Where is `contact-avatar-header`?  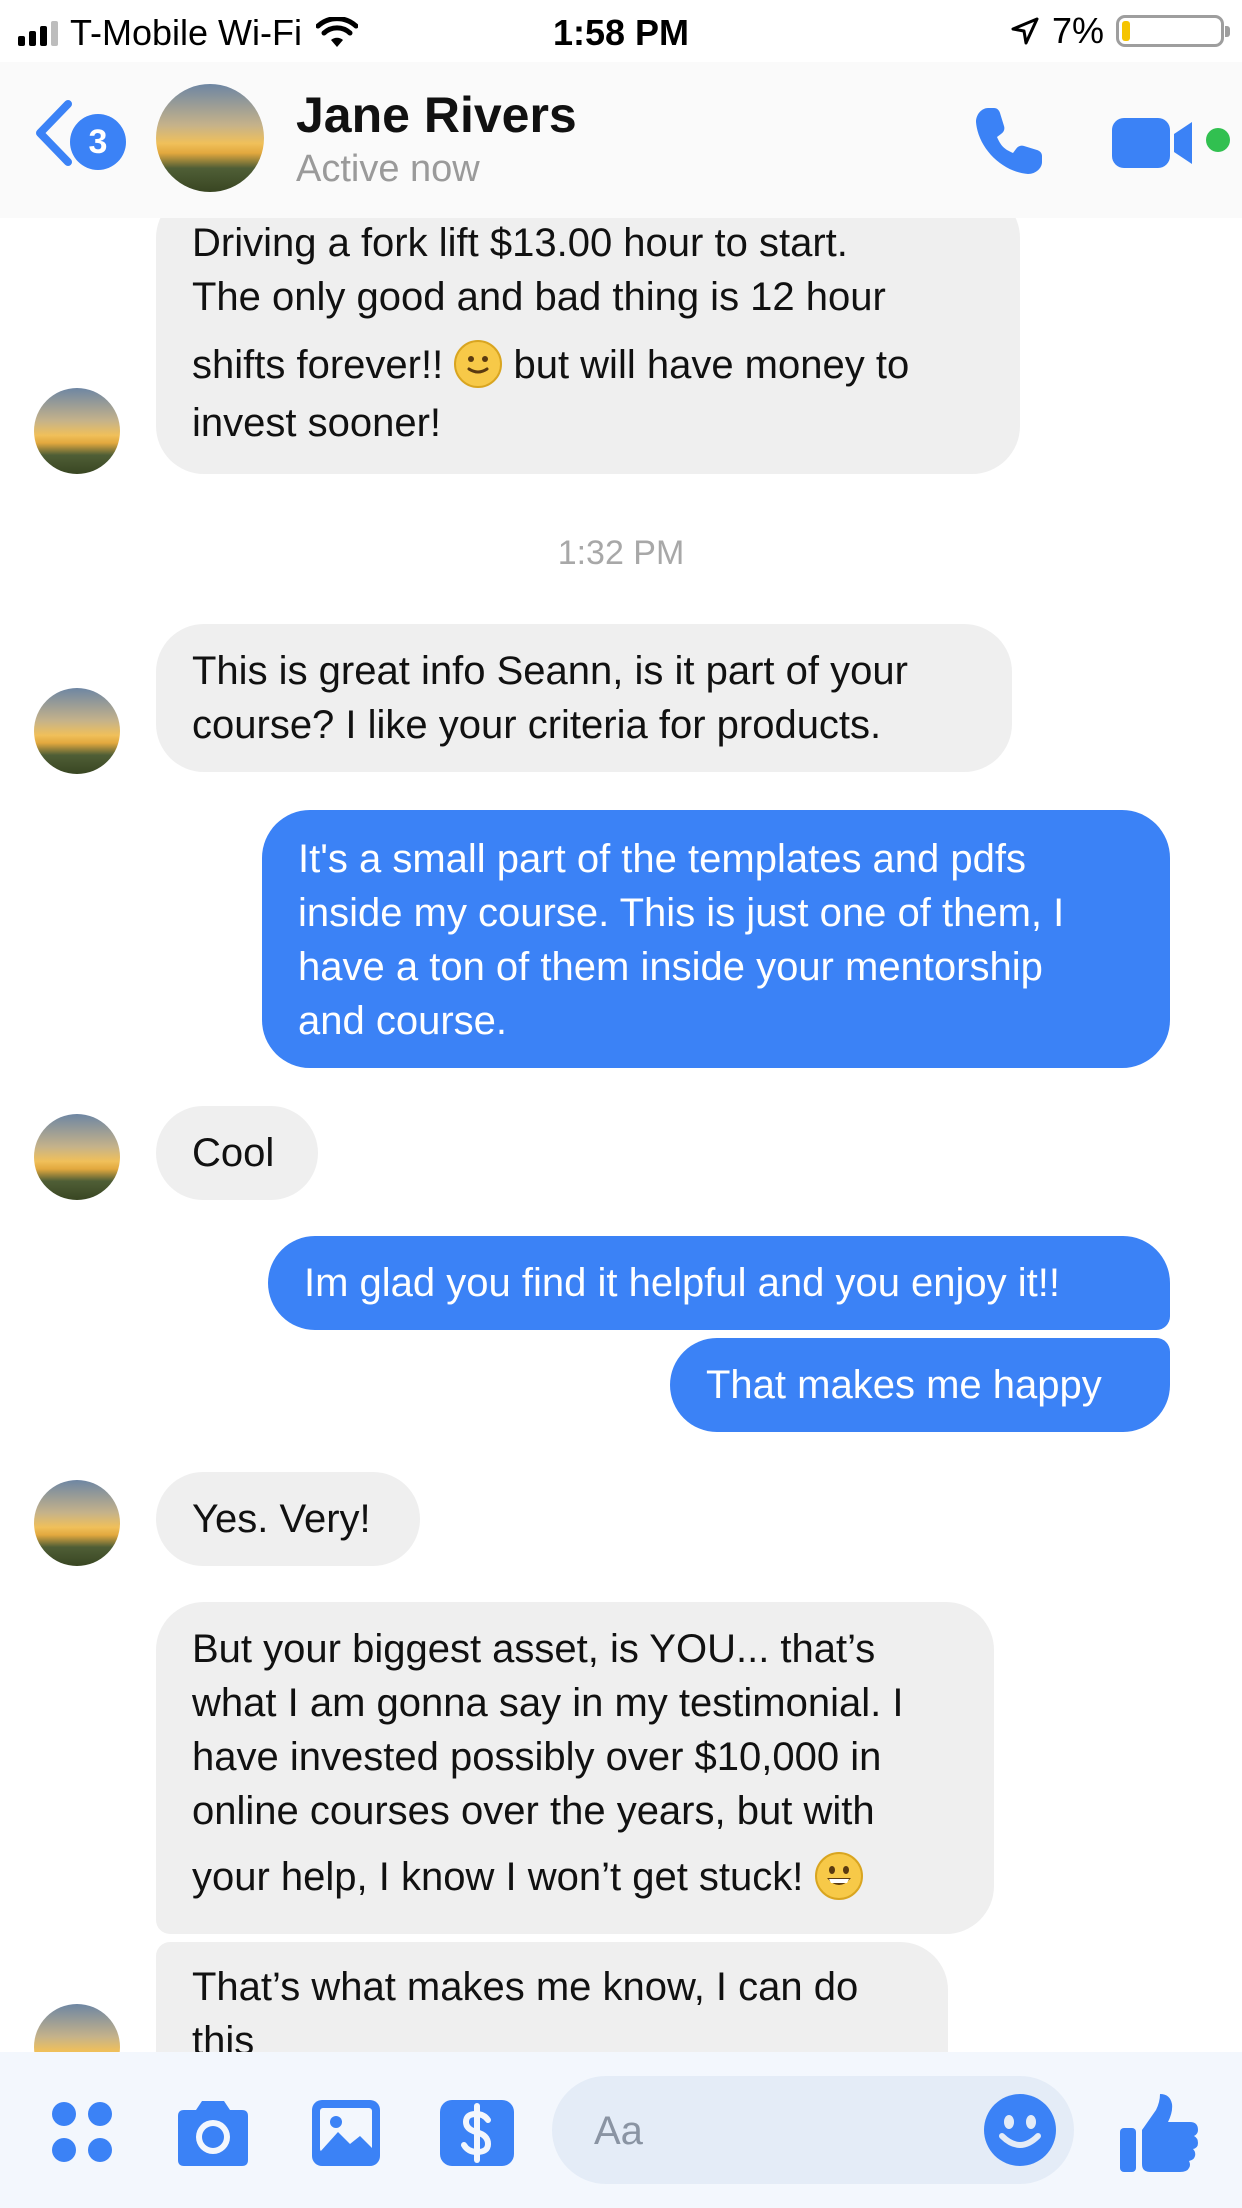 contact-avatar-header is located at coordinates (210, 138).